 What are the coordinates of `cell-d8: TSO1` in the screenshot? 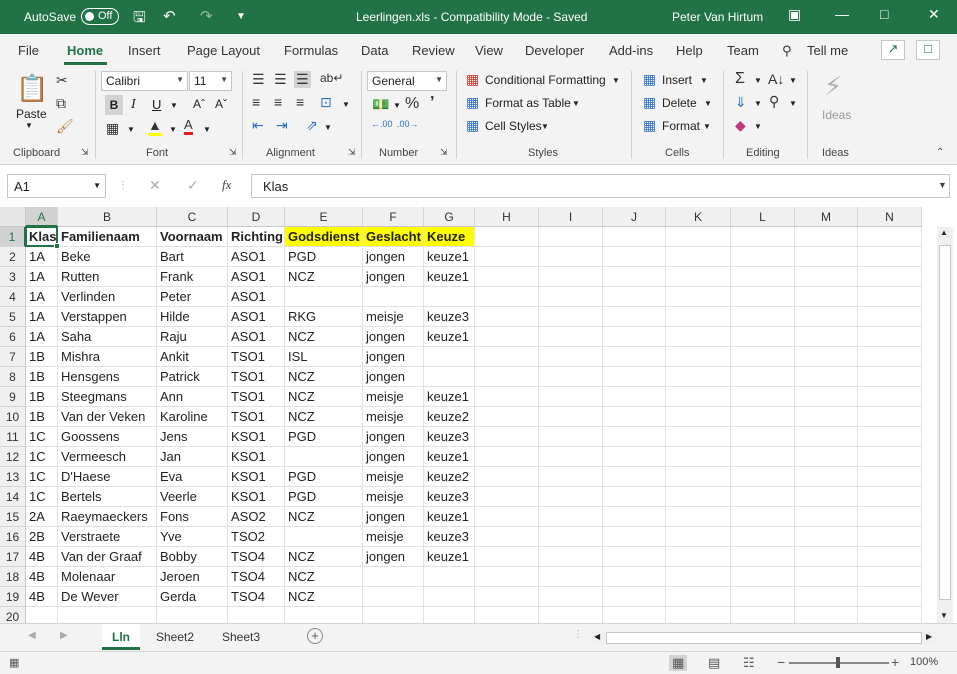 It's located at (256, 377).